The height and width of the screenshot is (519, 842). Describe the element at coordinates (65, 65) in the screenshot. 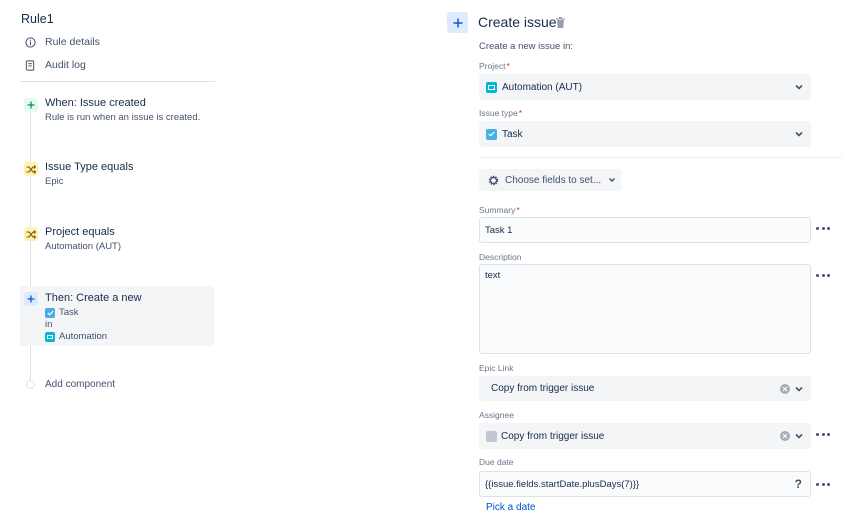

I see `nav-label: Audit log` at that location.